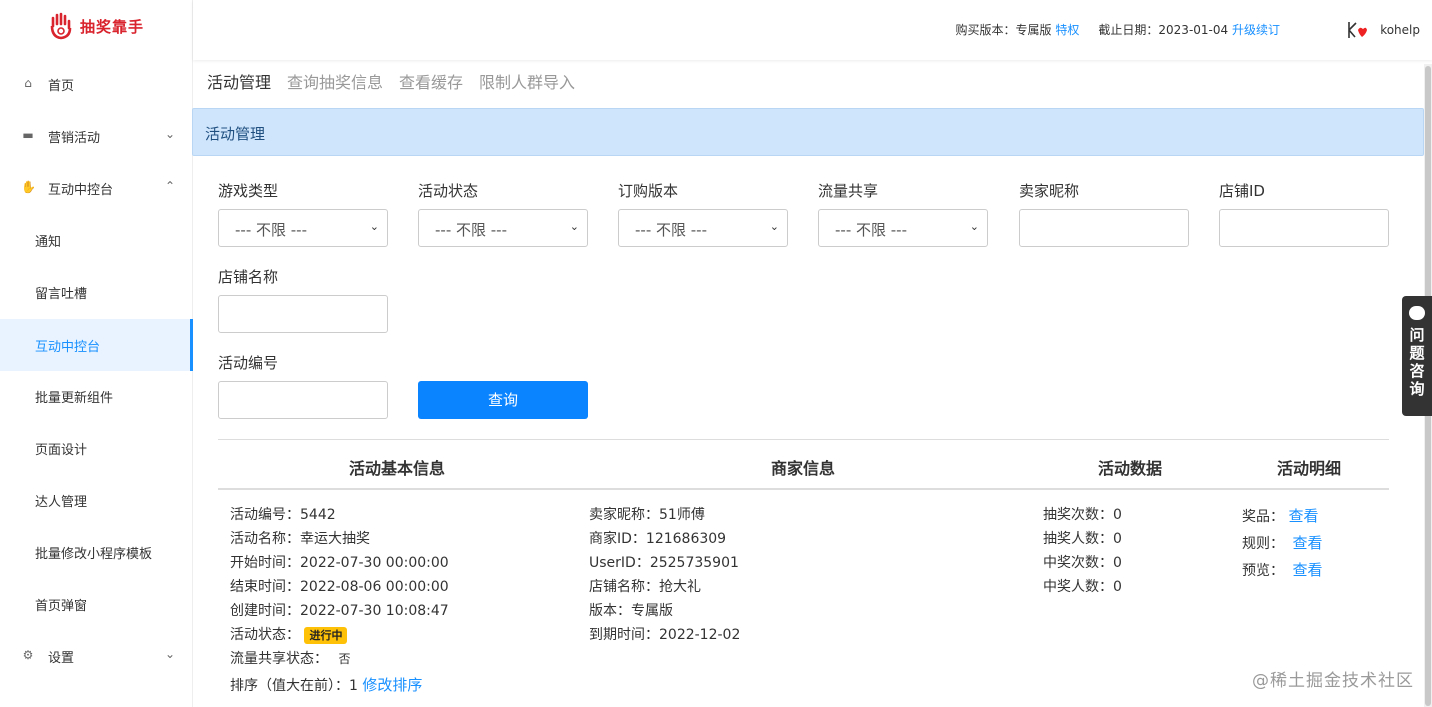 This screenshot has height=707, width=1432. What do you see at coordinates (96, 500) in the screenshot?
I see `sidebar-item-influencer: 达人管理` at bounding box center [96, 500].